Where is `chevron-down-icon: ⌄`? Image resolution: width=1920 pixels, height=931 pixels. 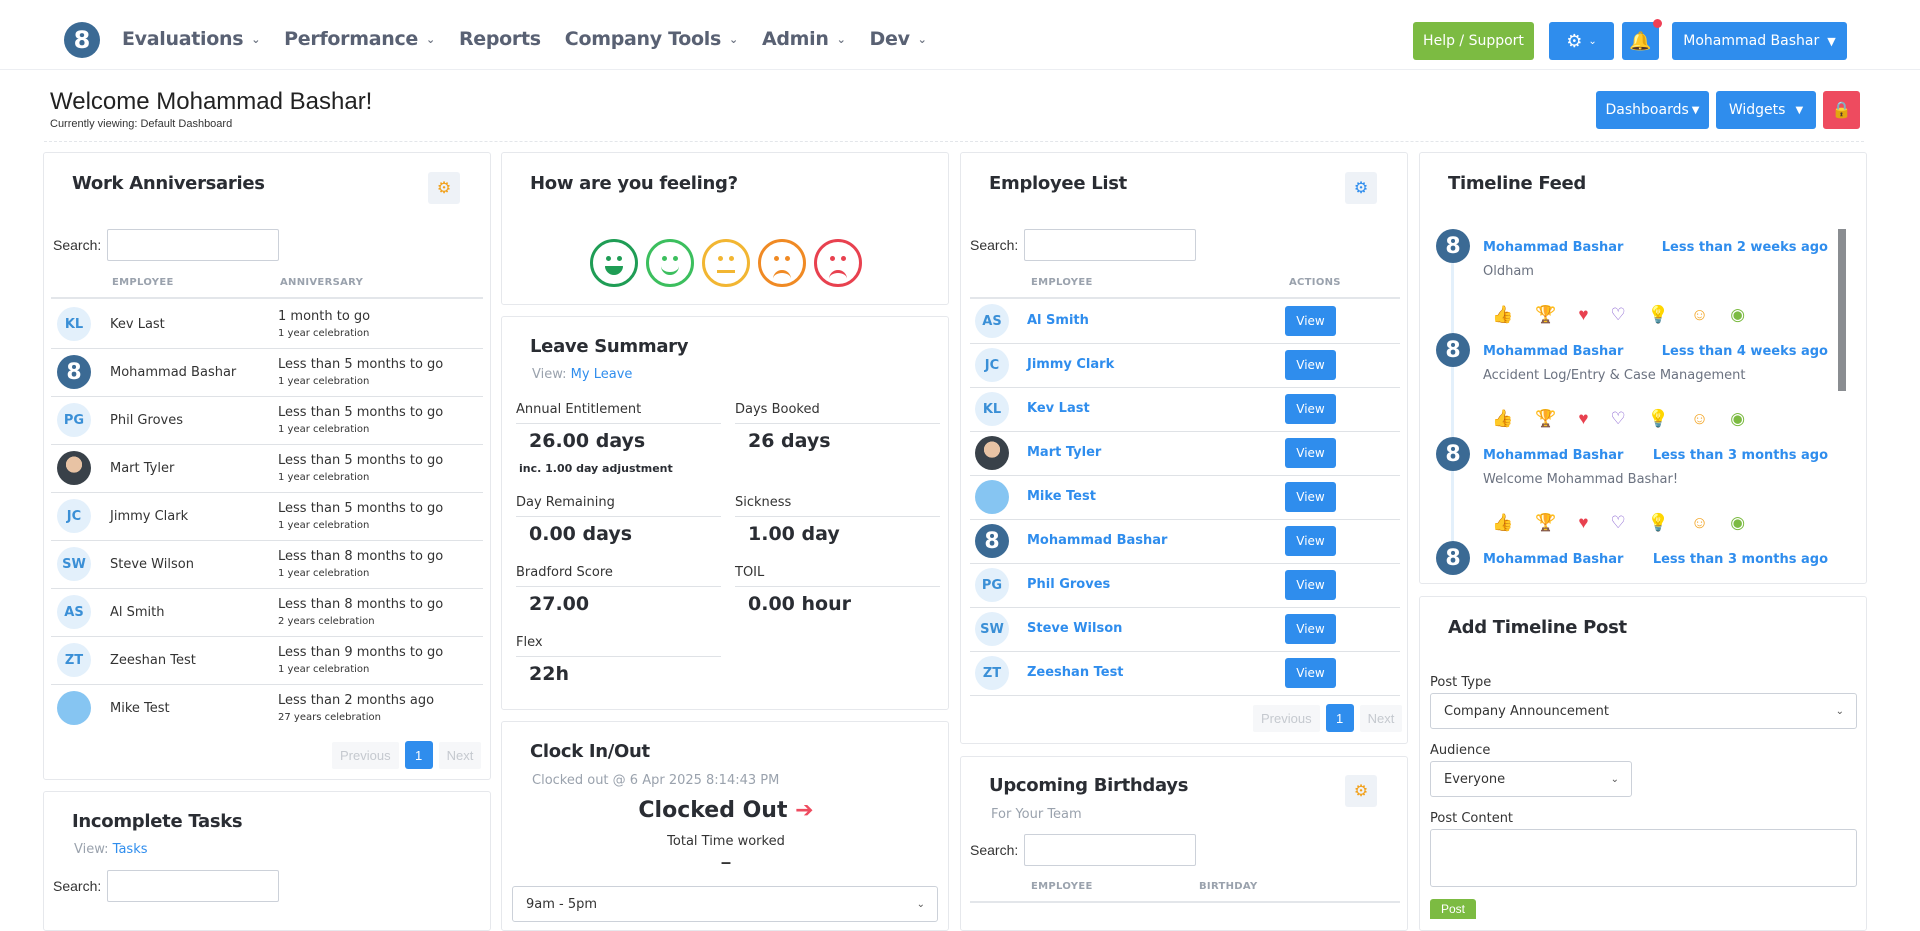 chevron-down-icon: ⌄ is located at coordinates (1839, 711).